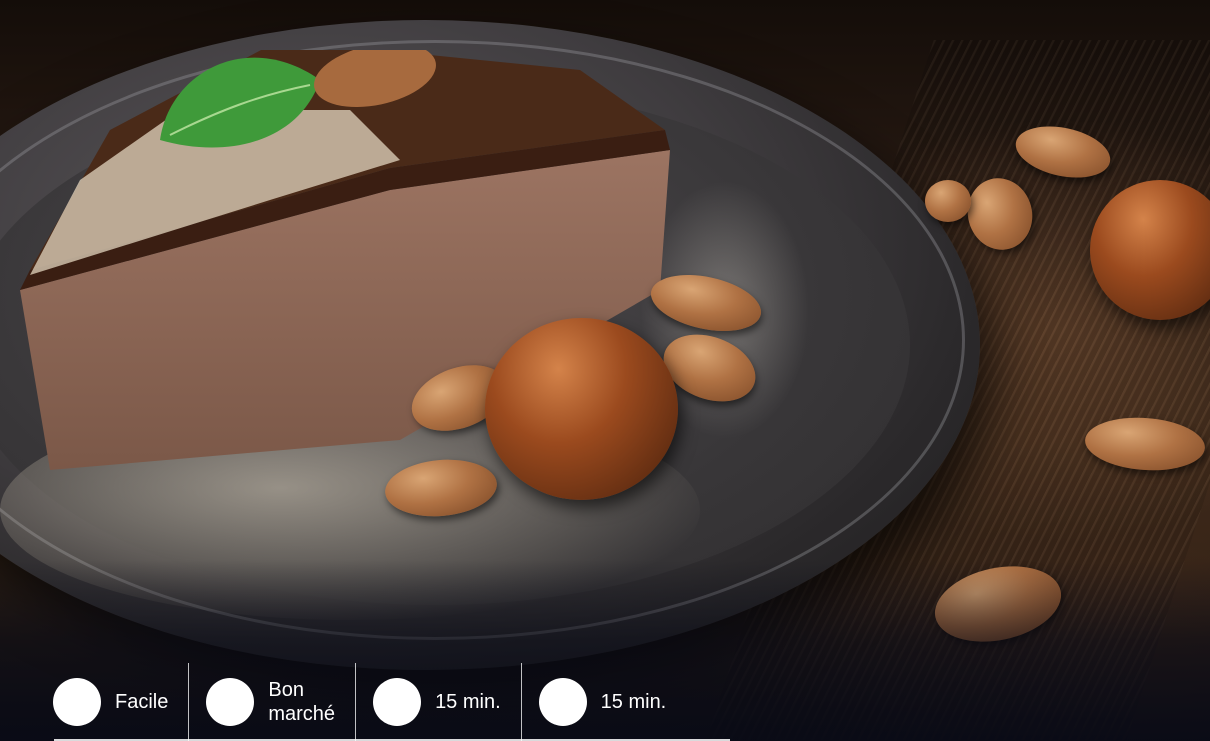  I want to click on cook-time-icon, so click(562, 702).